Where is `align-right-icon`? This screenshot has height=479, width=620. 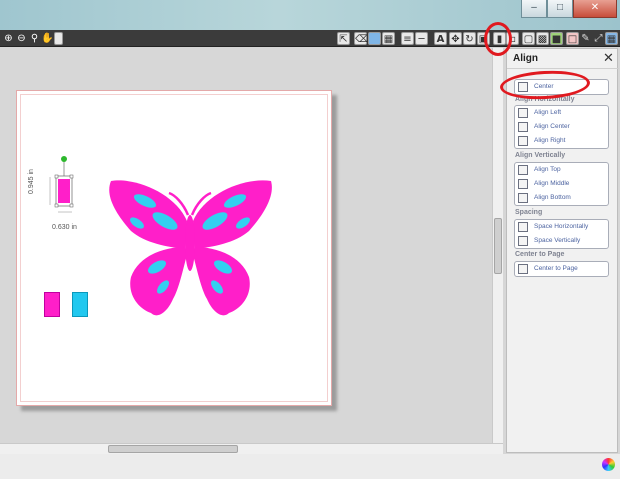
align-right-icon is located at coordinates (523, 141).